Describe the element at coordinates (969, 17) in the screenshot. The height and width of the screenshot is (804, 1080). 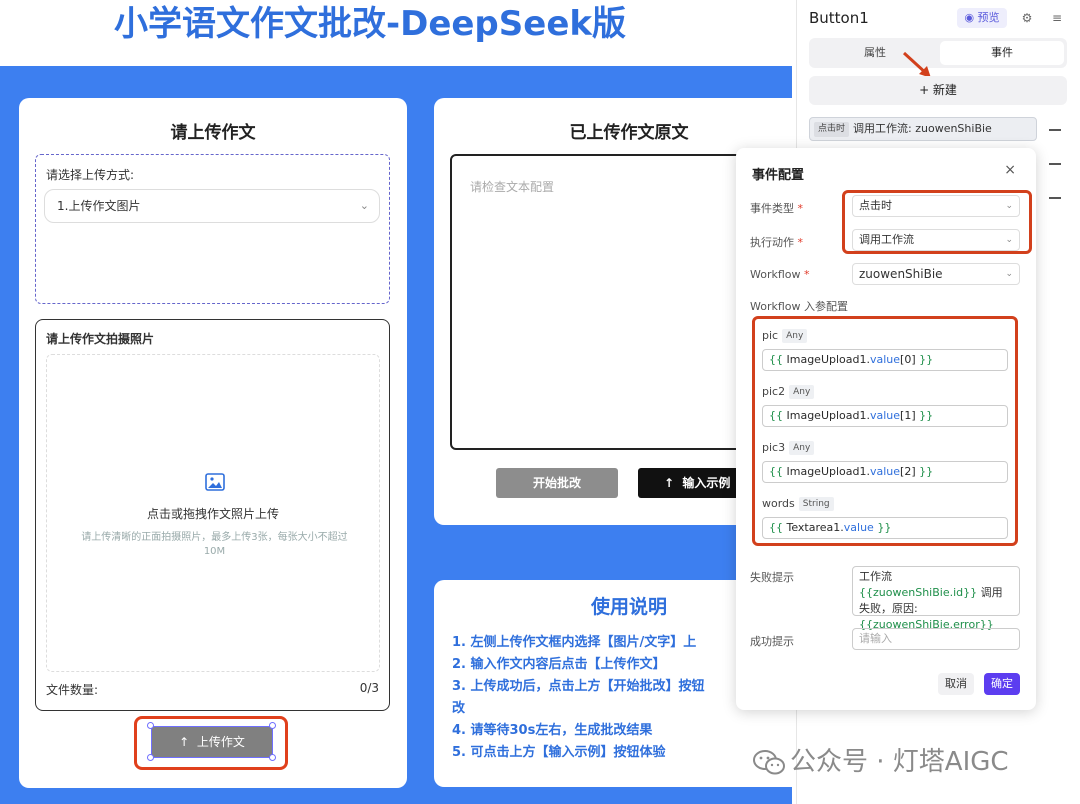
I see `play-icon: ◉` at that location.